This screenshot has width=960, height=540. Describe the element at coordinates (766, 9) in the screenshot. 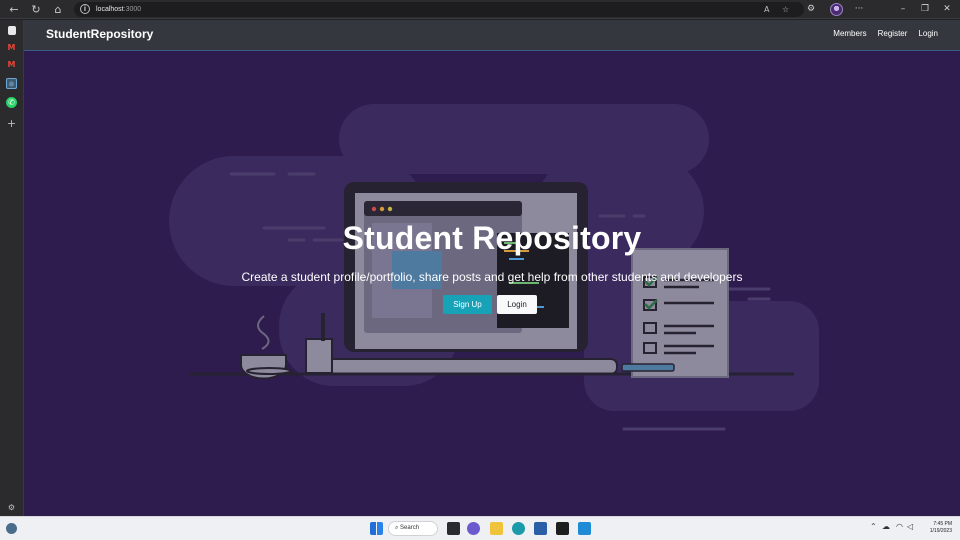

I see `read-aloud-icon: A` at that location.